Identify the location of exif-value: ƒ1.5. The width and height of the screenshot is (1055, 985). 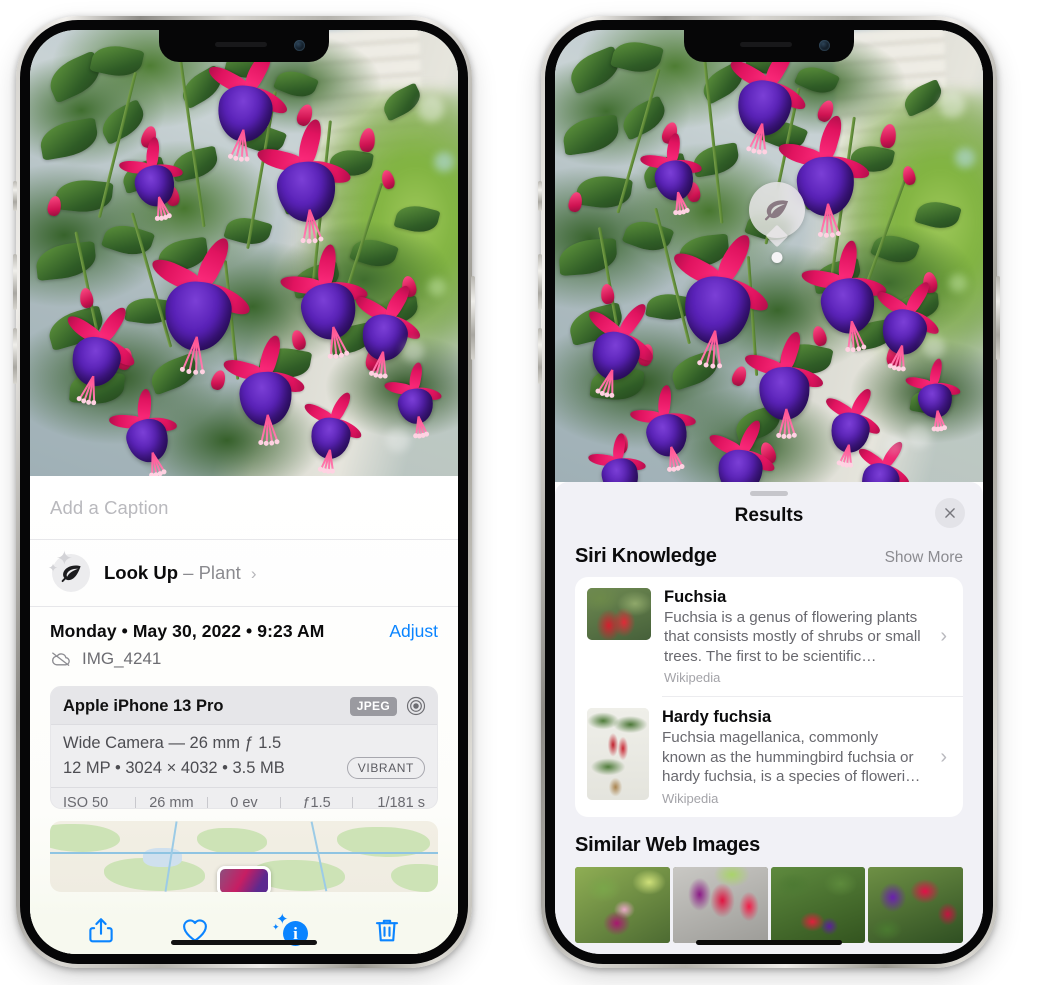
(316, 802).